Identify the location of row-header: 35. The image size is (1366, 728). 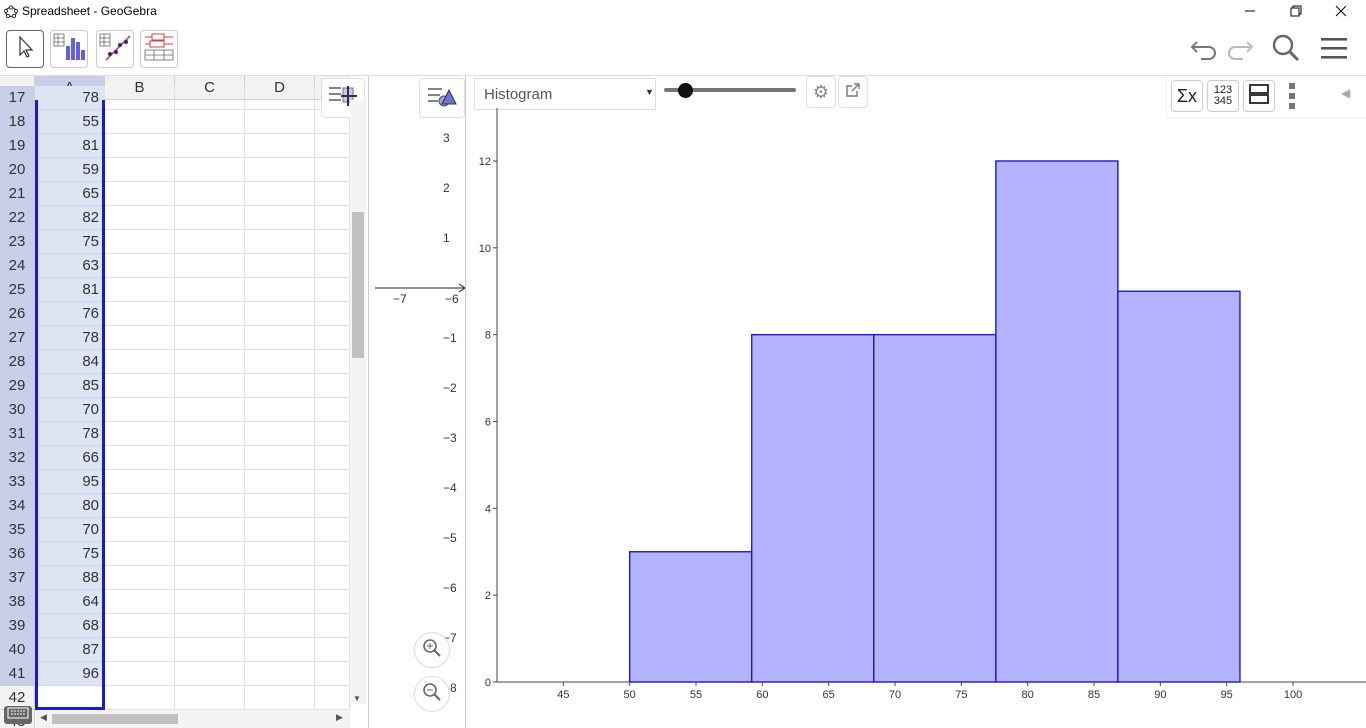
(17, 530).